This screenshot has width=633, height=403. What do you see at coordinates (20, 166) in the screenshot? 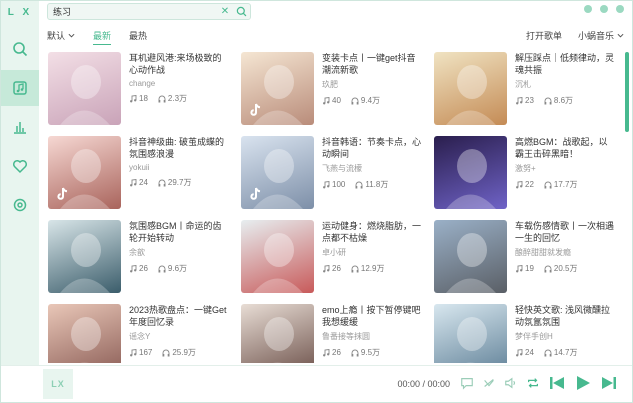
I see `nav-favorites` at bounding box center [20, 166].